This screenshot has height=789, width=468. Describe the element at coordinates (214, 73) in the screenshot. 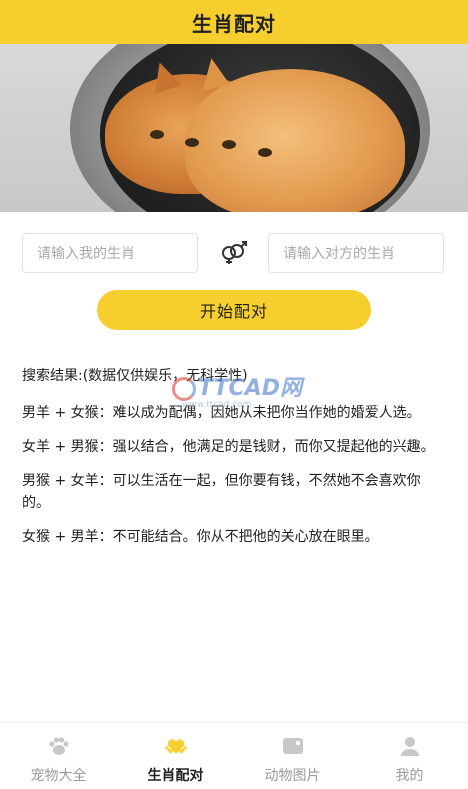

I see `cat-ear` at that location.